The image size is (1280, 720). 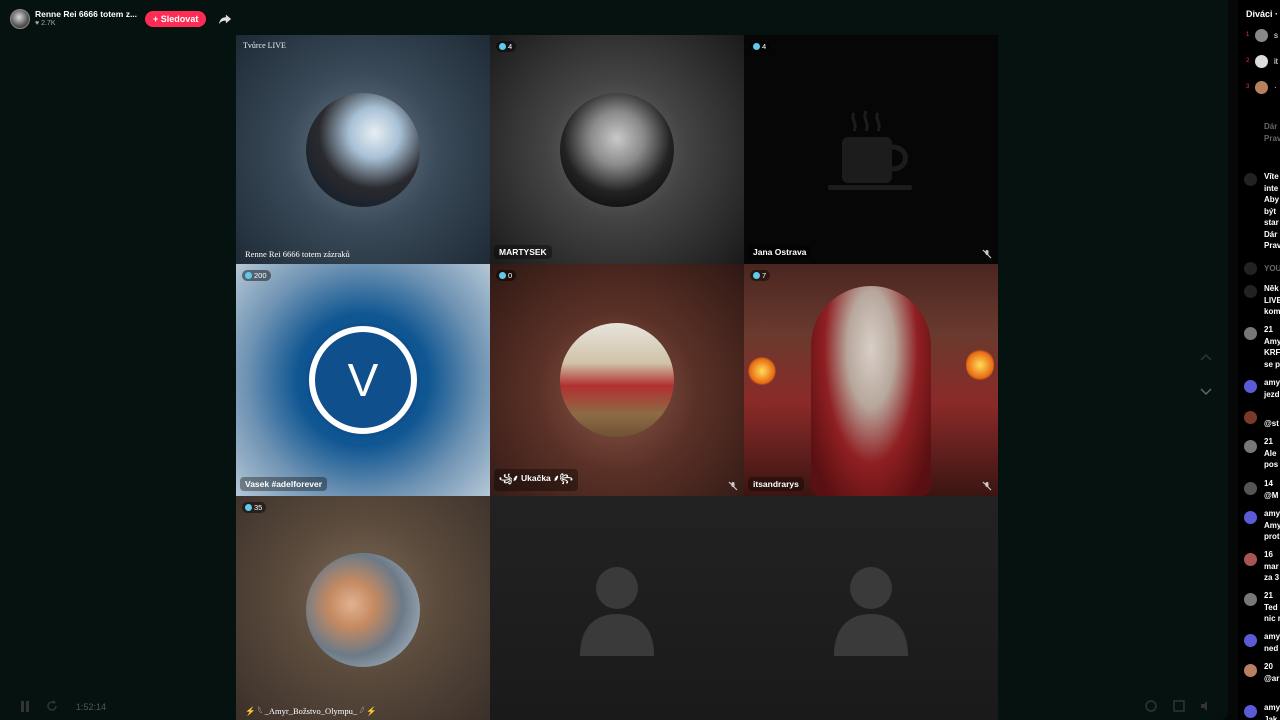 What do you see at coordinates (1272, 525) in the screenshot?
I see `chat-message: amy Amy prot` at bounding box center [1272, 525].